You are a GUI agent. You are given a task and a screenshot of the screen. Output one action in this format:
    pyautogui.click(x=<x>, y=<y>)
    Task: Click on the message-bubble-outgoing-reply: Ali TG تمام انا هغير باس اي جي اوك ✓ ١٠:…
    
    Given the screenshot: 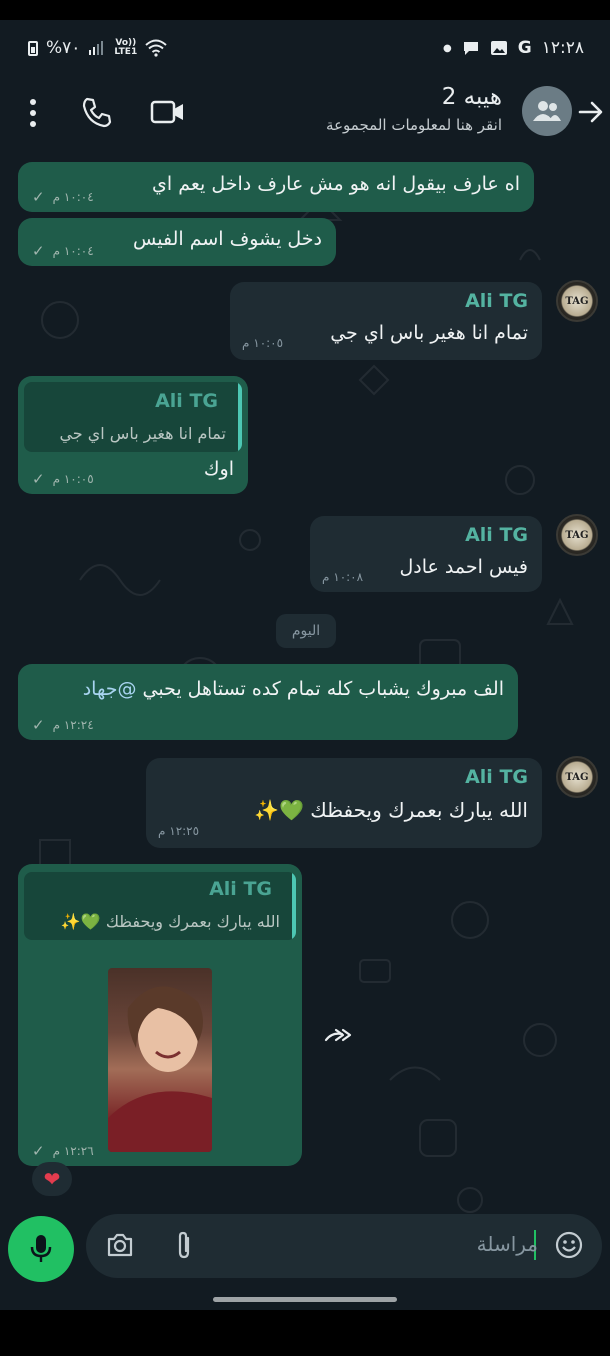 What is the action you would take?
    pyautogui.click(x=133, y=435)
    